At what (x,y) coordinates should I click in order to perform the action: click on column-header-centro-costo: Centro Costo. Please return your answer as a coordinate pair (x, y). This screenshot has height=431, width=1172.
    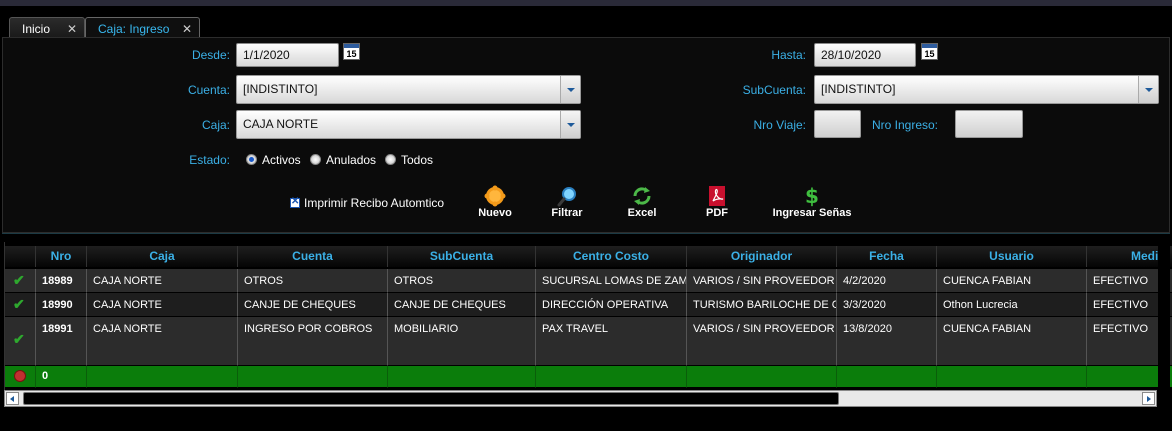
    Looking at the image, I should click on (611, 256).